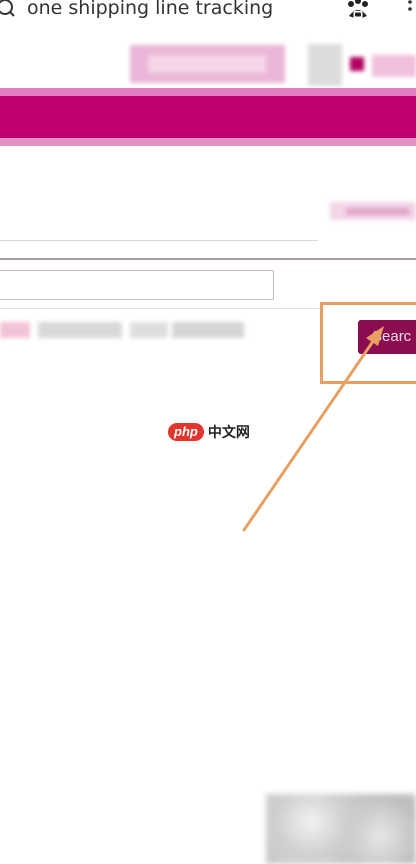  I want to click on baidu-paw-icon, so click(358, 10).